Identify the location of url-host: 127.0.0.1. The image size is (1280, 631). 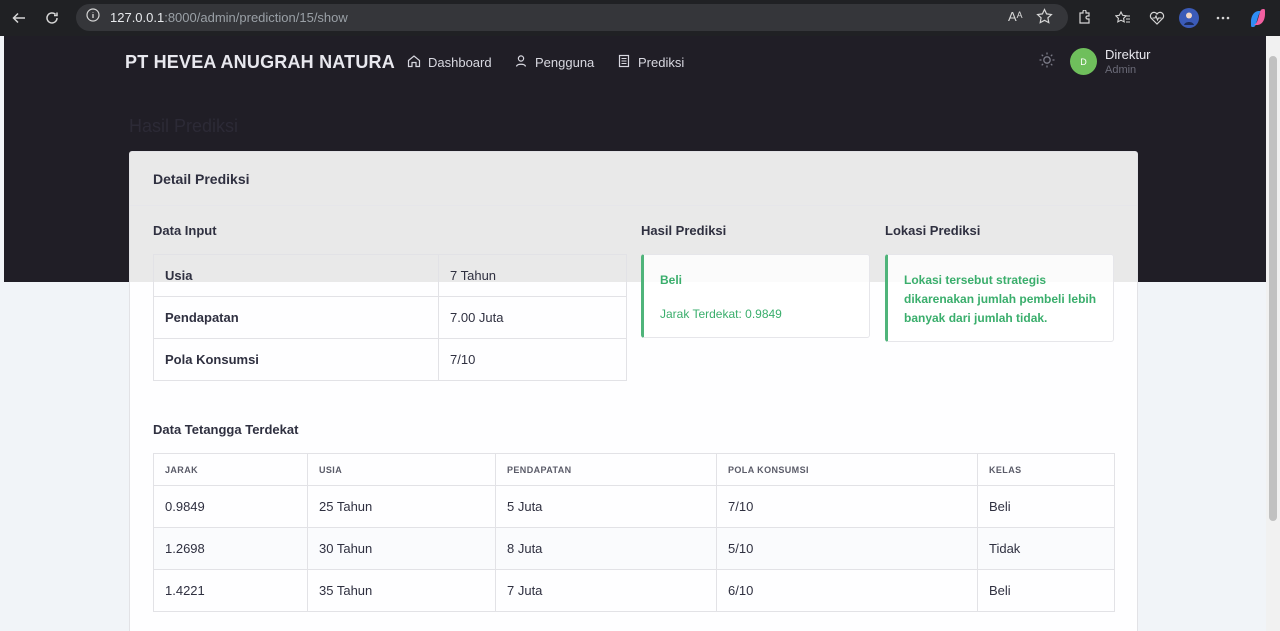
(137, 17).